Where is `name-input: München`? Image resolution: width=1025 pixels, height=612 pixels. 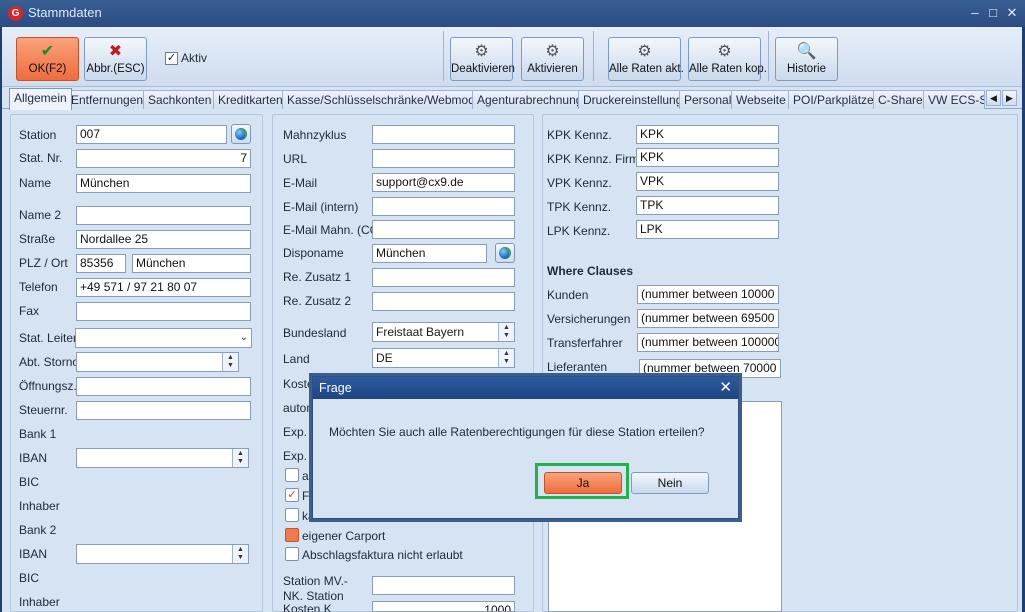
name-input: München is located at coordinates (163, 183).